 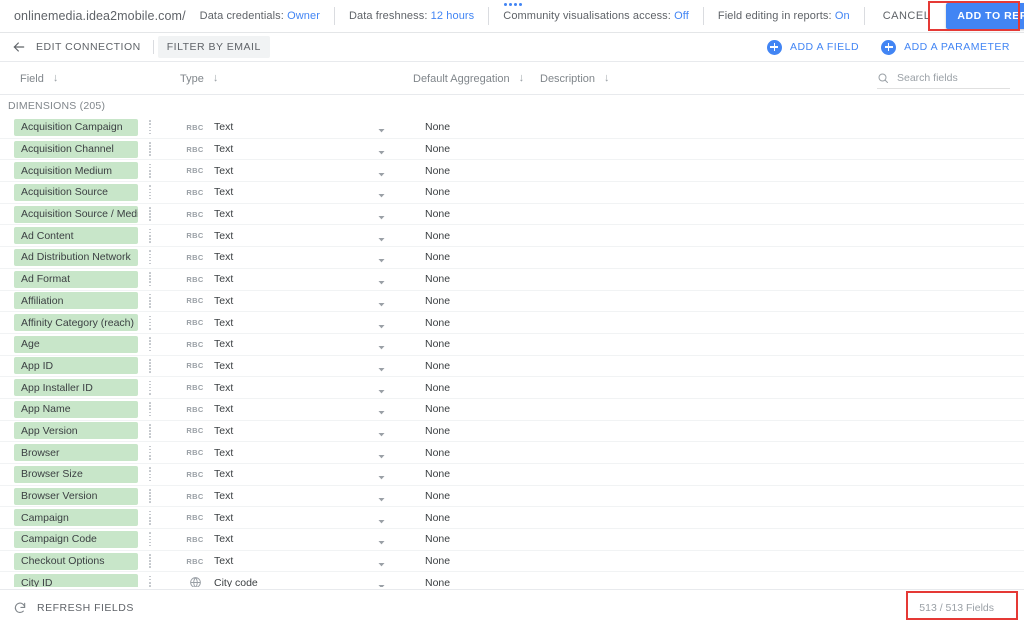 I want to click on field-chip: App Version, so click(x=76, y=431).